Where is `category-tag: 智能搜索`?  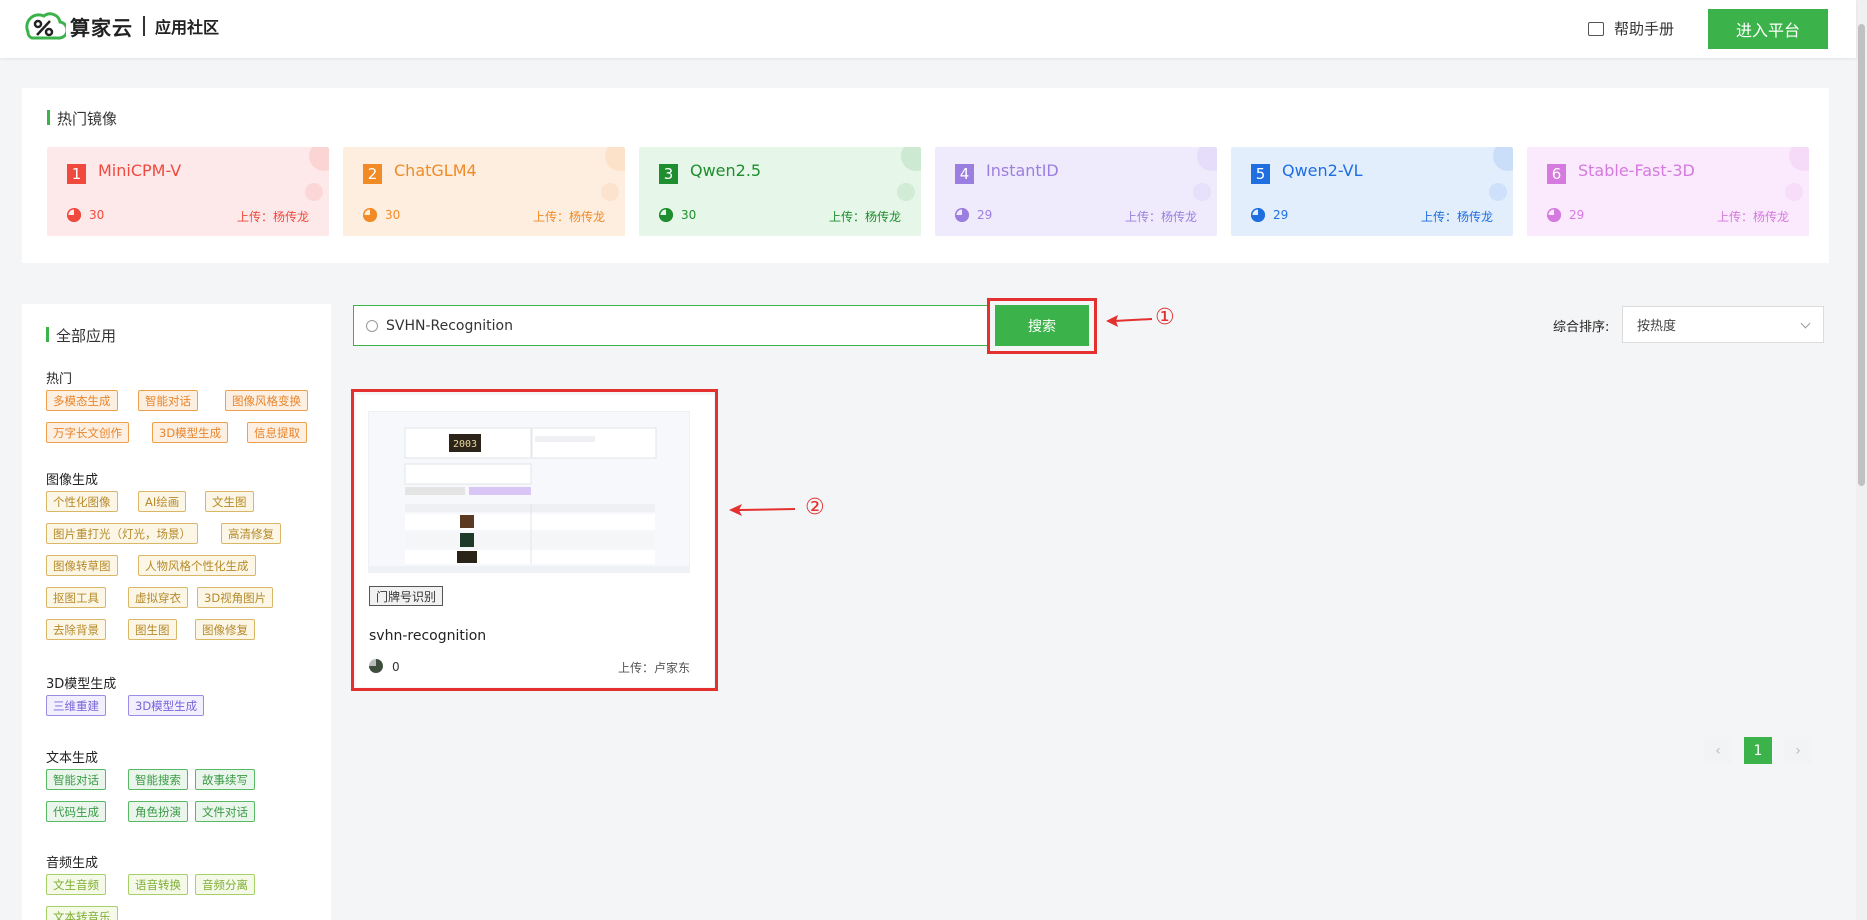
category-tag: 智能搜索 is located at coordinates (158, 779).